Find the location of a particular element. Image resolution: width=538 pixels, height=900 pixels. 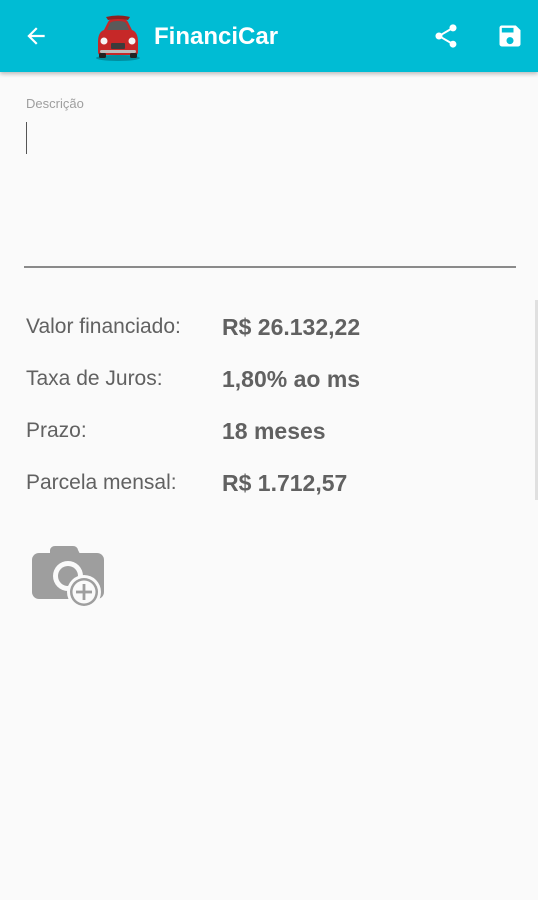

summary-row-term: Prazo: 18 meses is located at coordinates (266, 431).